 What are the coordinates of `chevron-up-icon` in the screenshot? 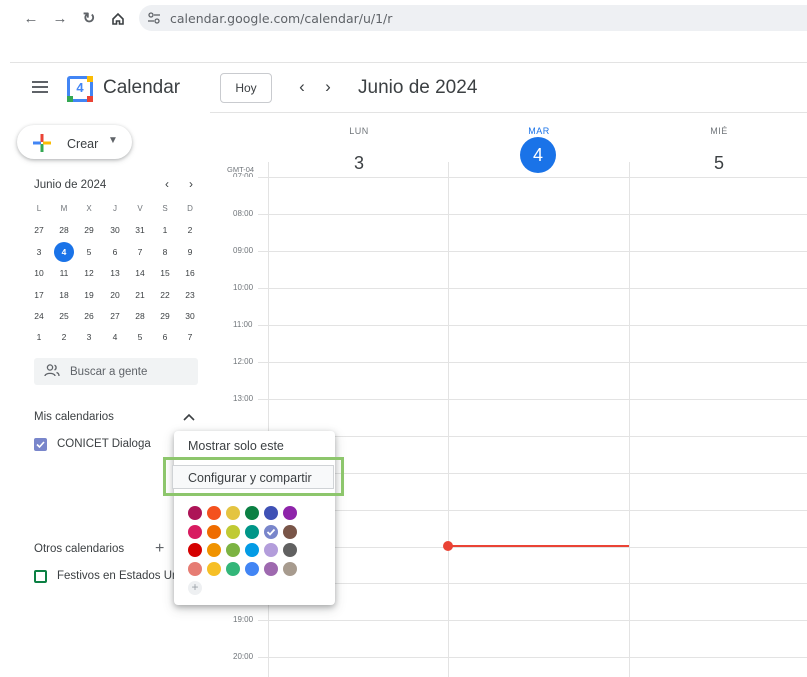 It's located at (189, 417).